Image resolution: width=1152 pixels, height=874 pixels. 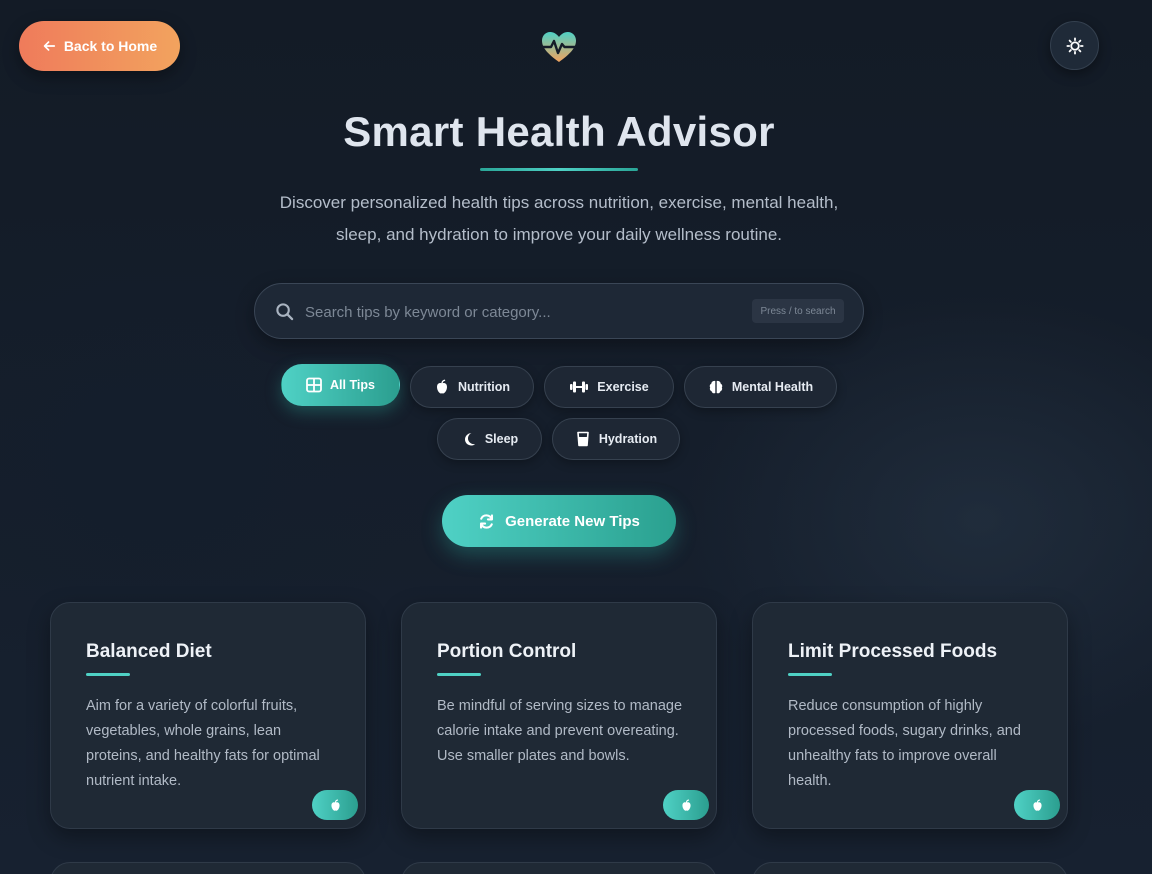 What do you see at coordinates (628, 439) in the screenshot?
I see `filter-label: Hydration` at bounding box center [628, 439].